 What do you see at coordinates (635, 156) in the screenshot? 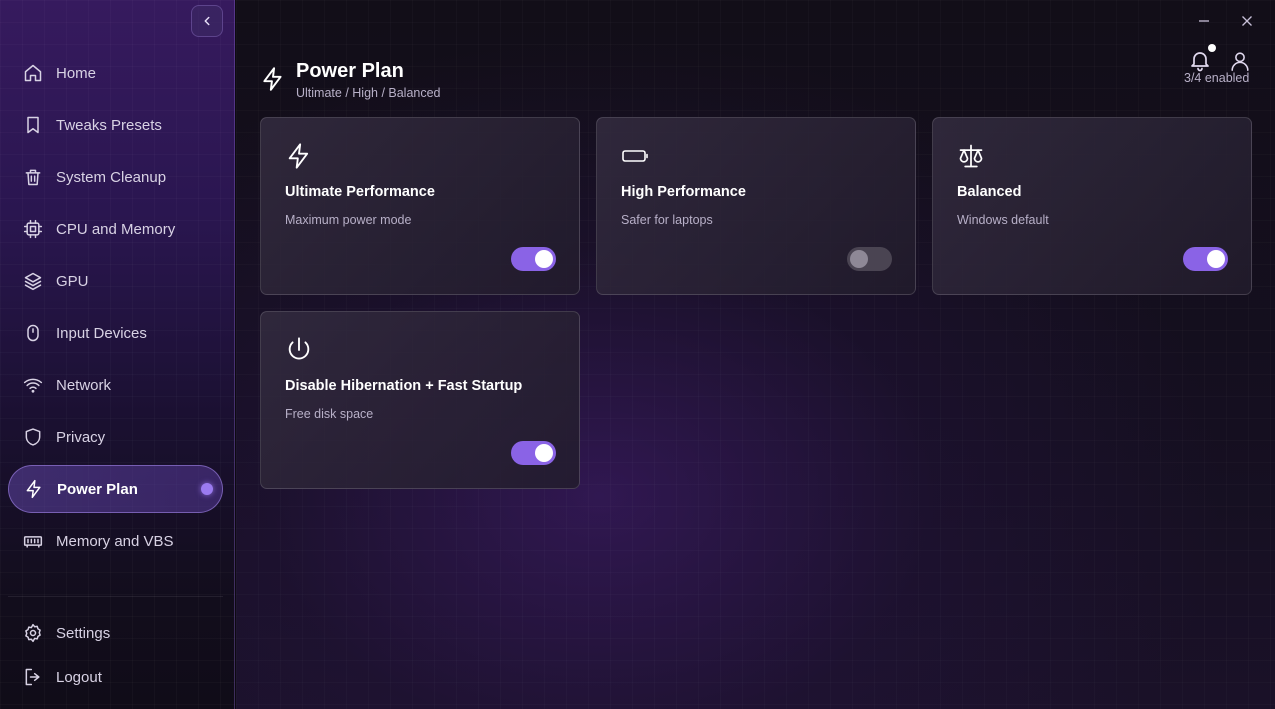
I see `battery-icon` at bounding box center [635, 156].